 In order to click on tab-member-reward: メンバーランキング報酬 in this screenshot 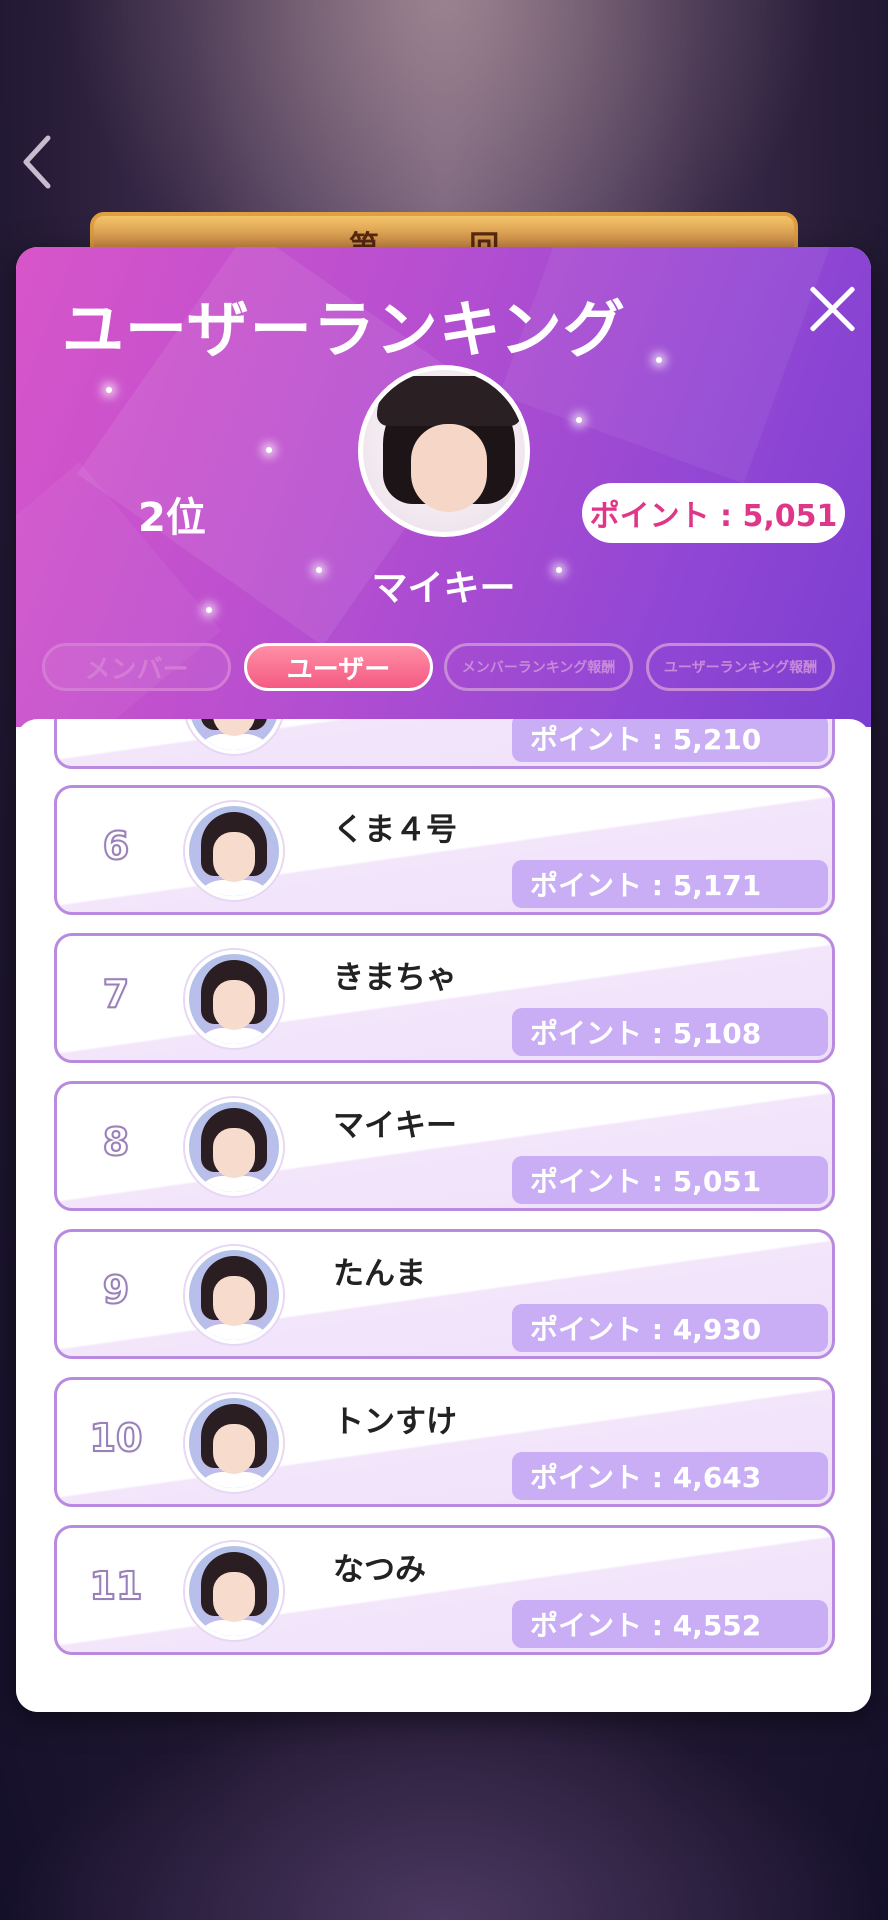, I will do `click(538, 667)`.